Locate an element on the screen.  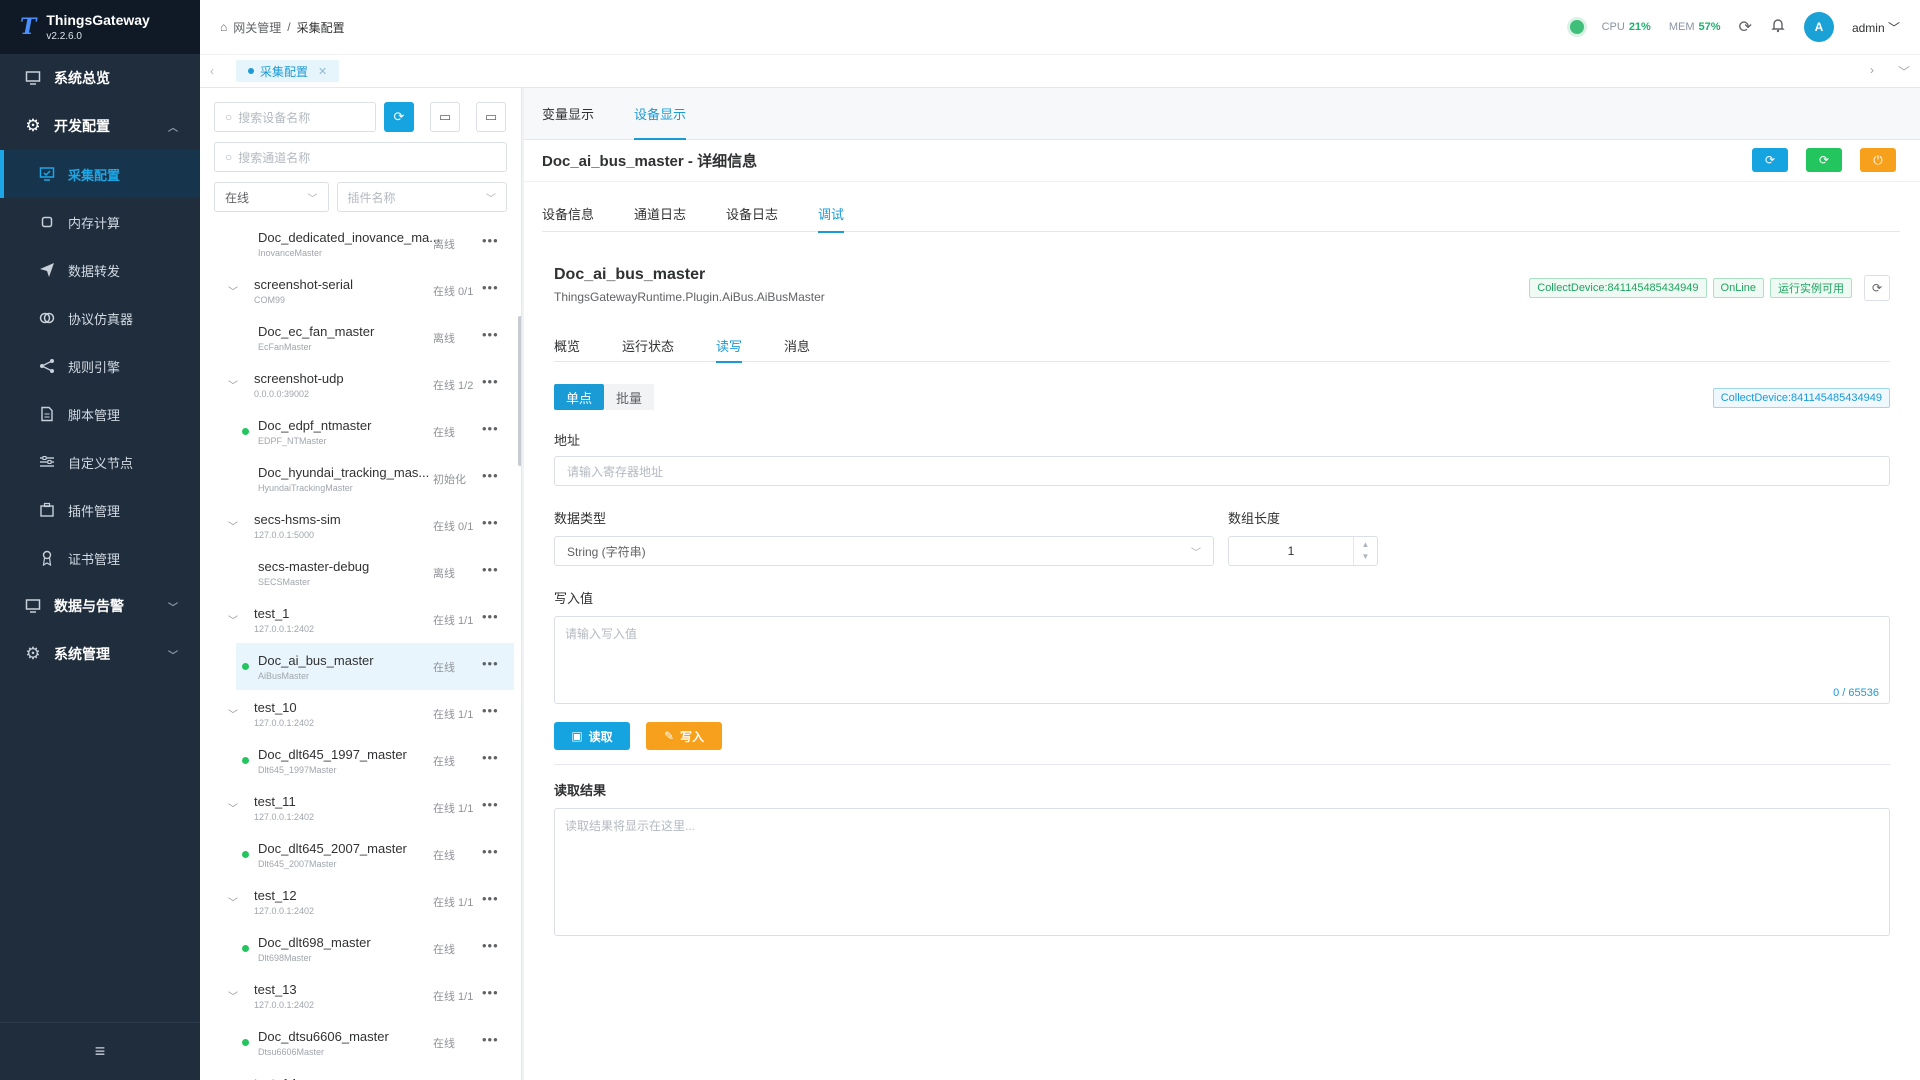
mode-single-button: 单点 is located at coordinates (579, 397).